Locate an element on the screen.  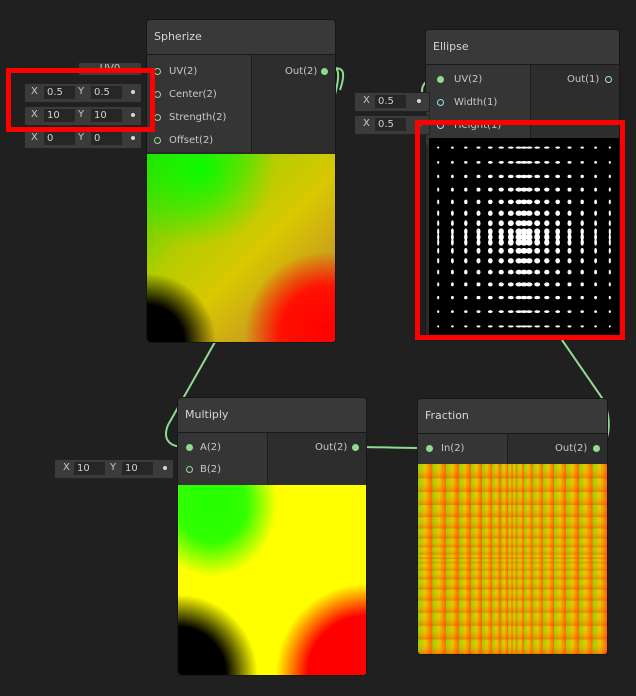
ellipse-width-field: X 0.5 is located at coordinates (392, 102).